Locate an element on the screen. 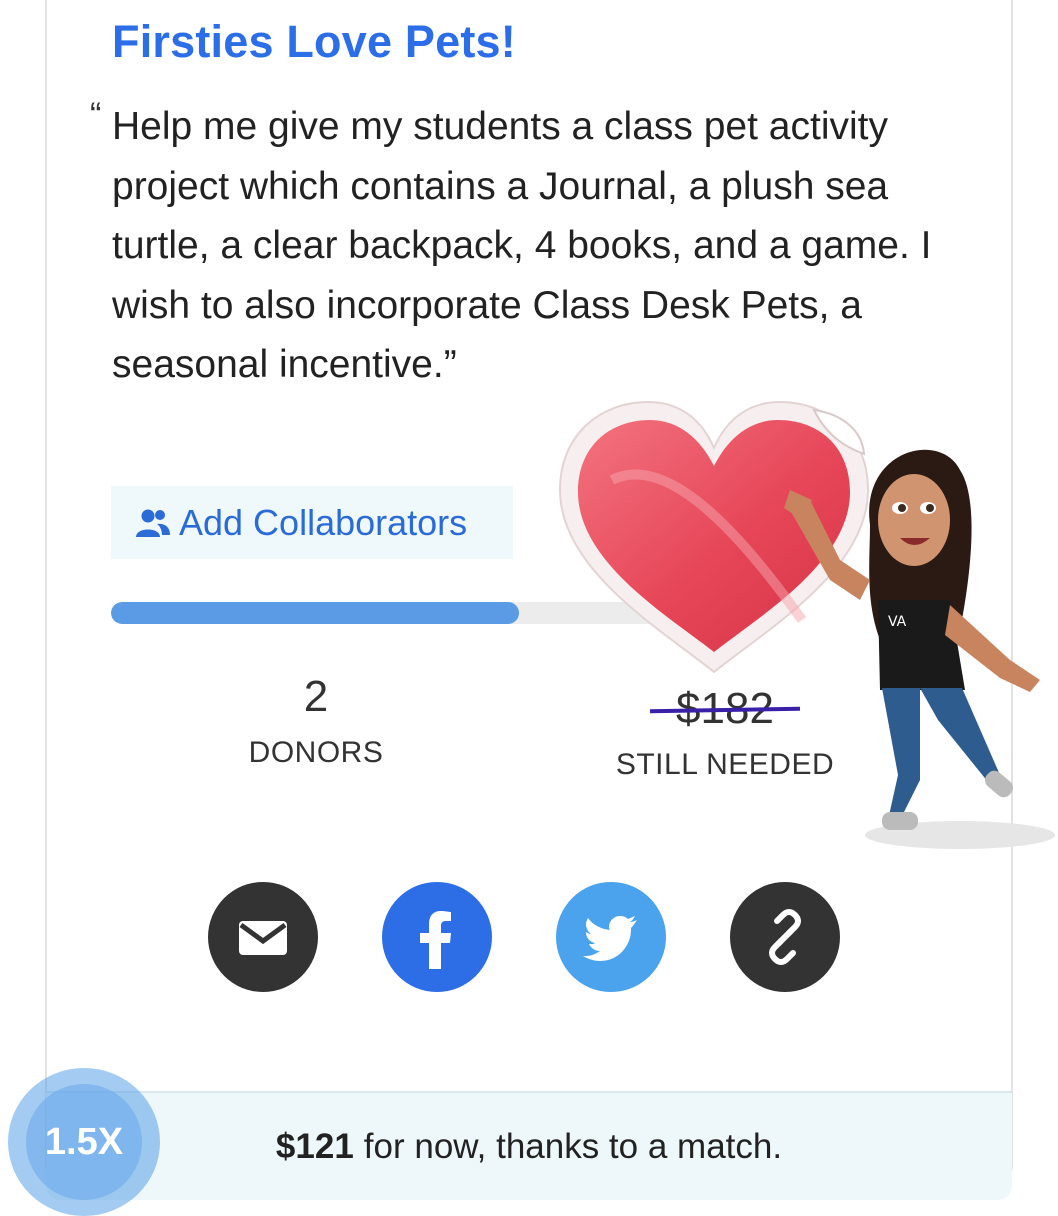 The height and width of the screenshot is (1216, 1058). email-icon is located at coordinates (263, 938).